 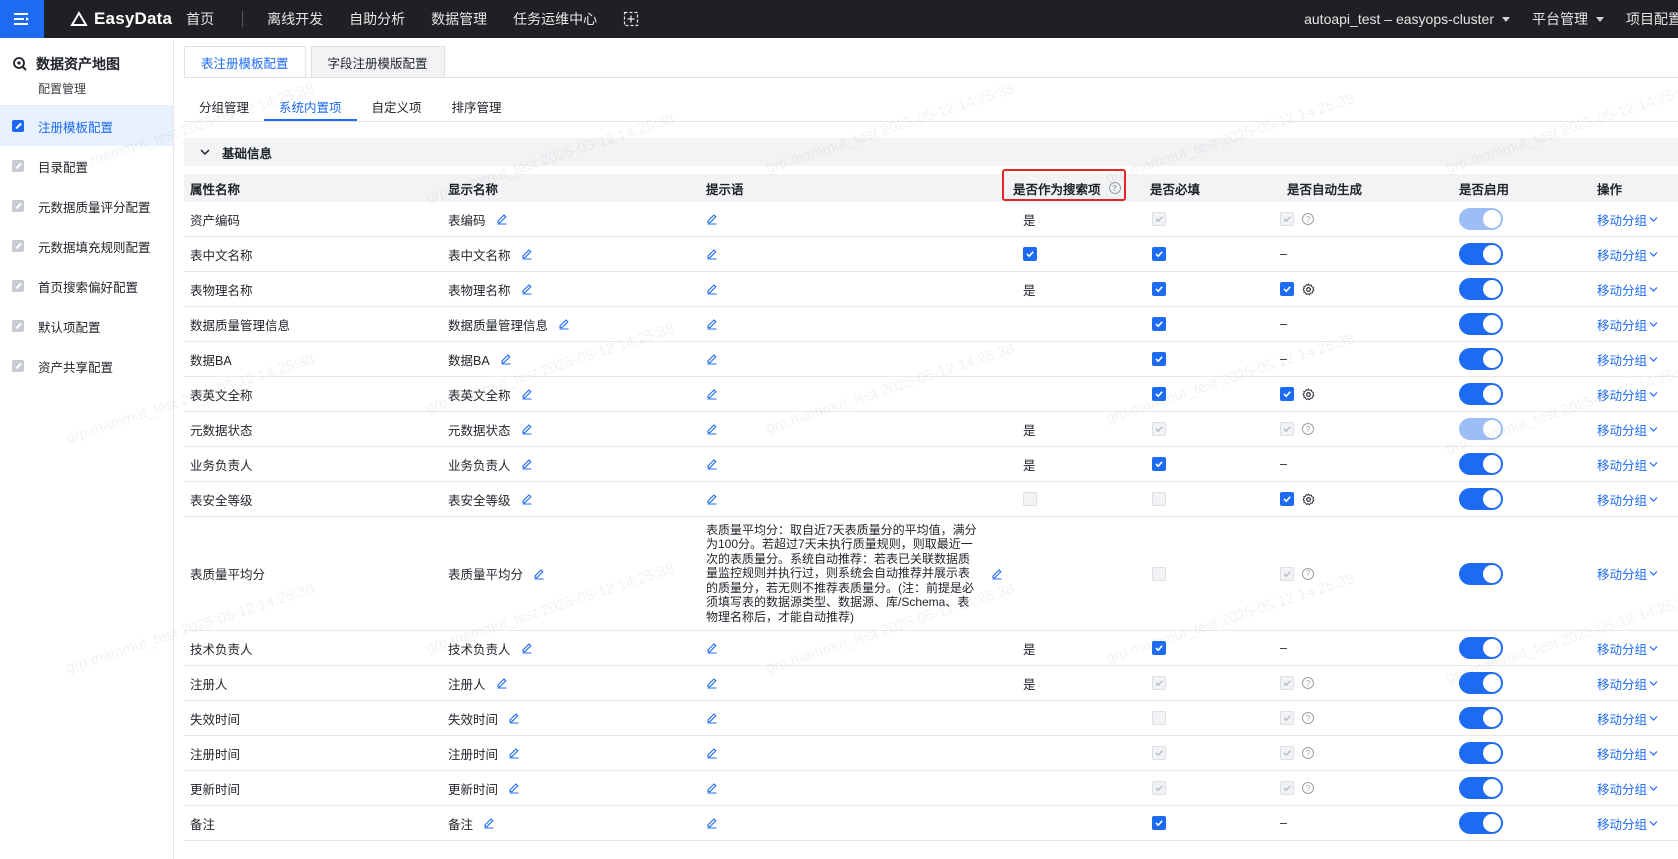 What do you see at coordinates (377, 19) in the screenshot?
I see `nav-self-analysis: 自助分析` at bounding box center [377, 19].